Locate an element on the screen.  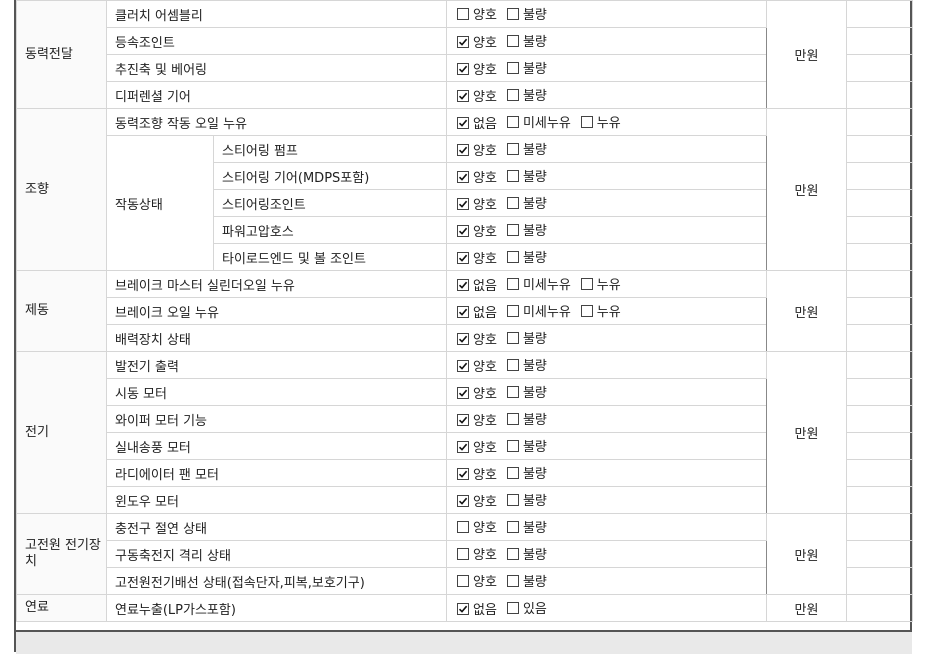
option-1: 미세누유 is located at coordinates (538, 121).